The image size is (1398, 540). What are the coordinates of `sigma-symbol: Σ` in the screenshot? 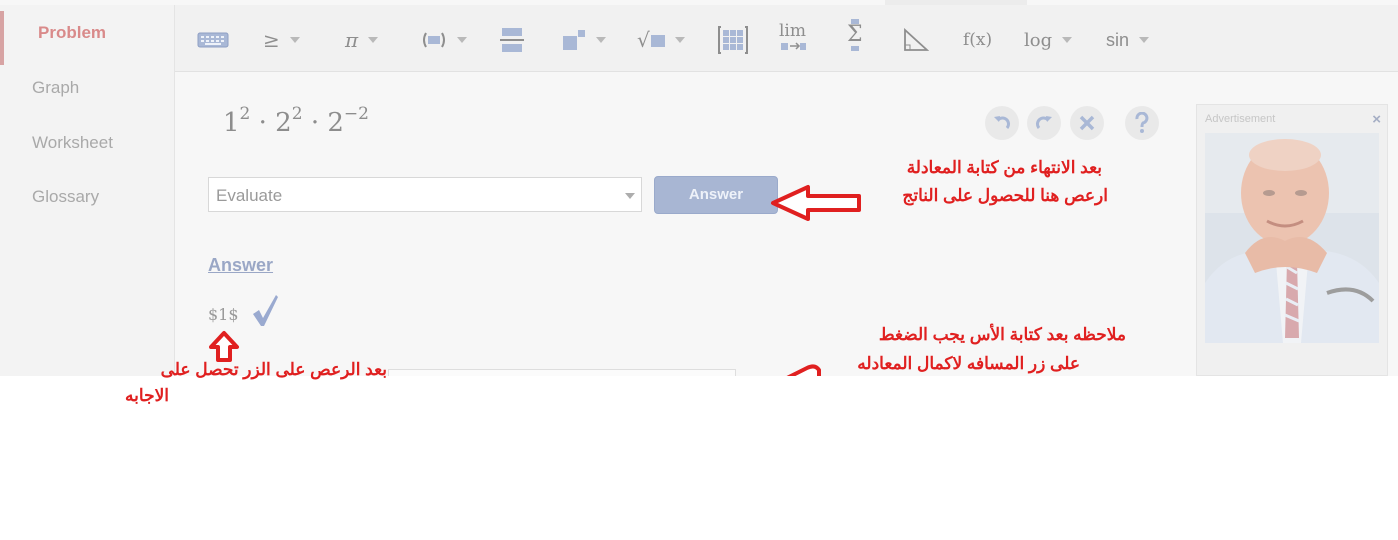 It's located at (855, 34).